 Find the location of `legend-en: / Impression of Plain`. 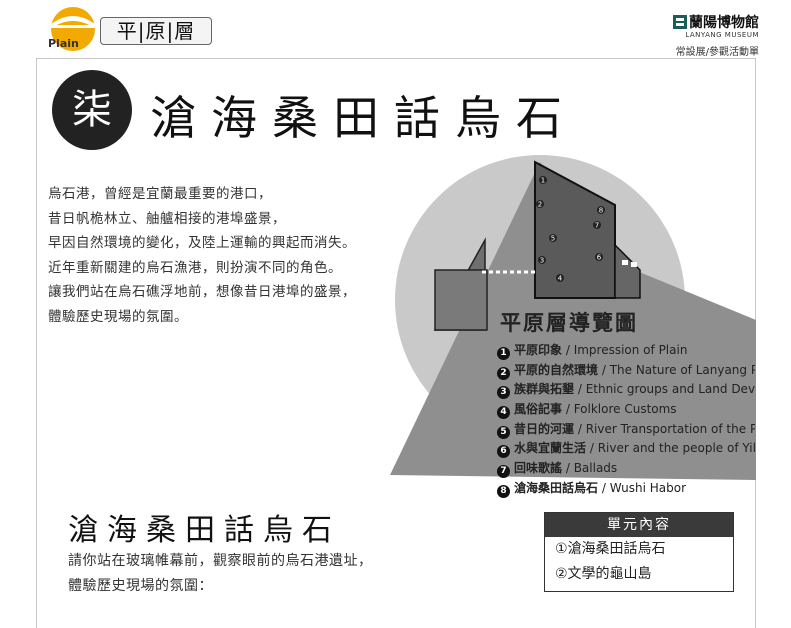

legend-en: / Impression of Plain is located at coordinates (625, 350).